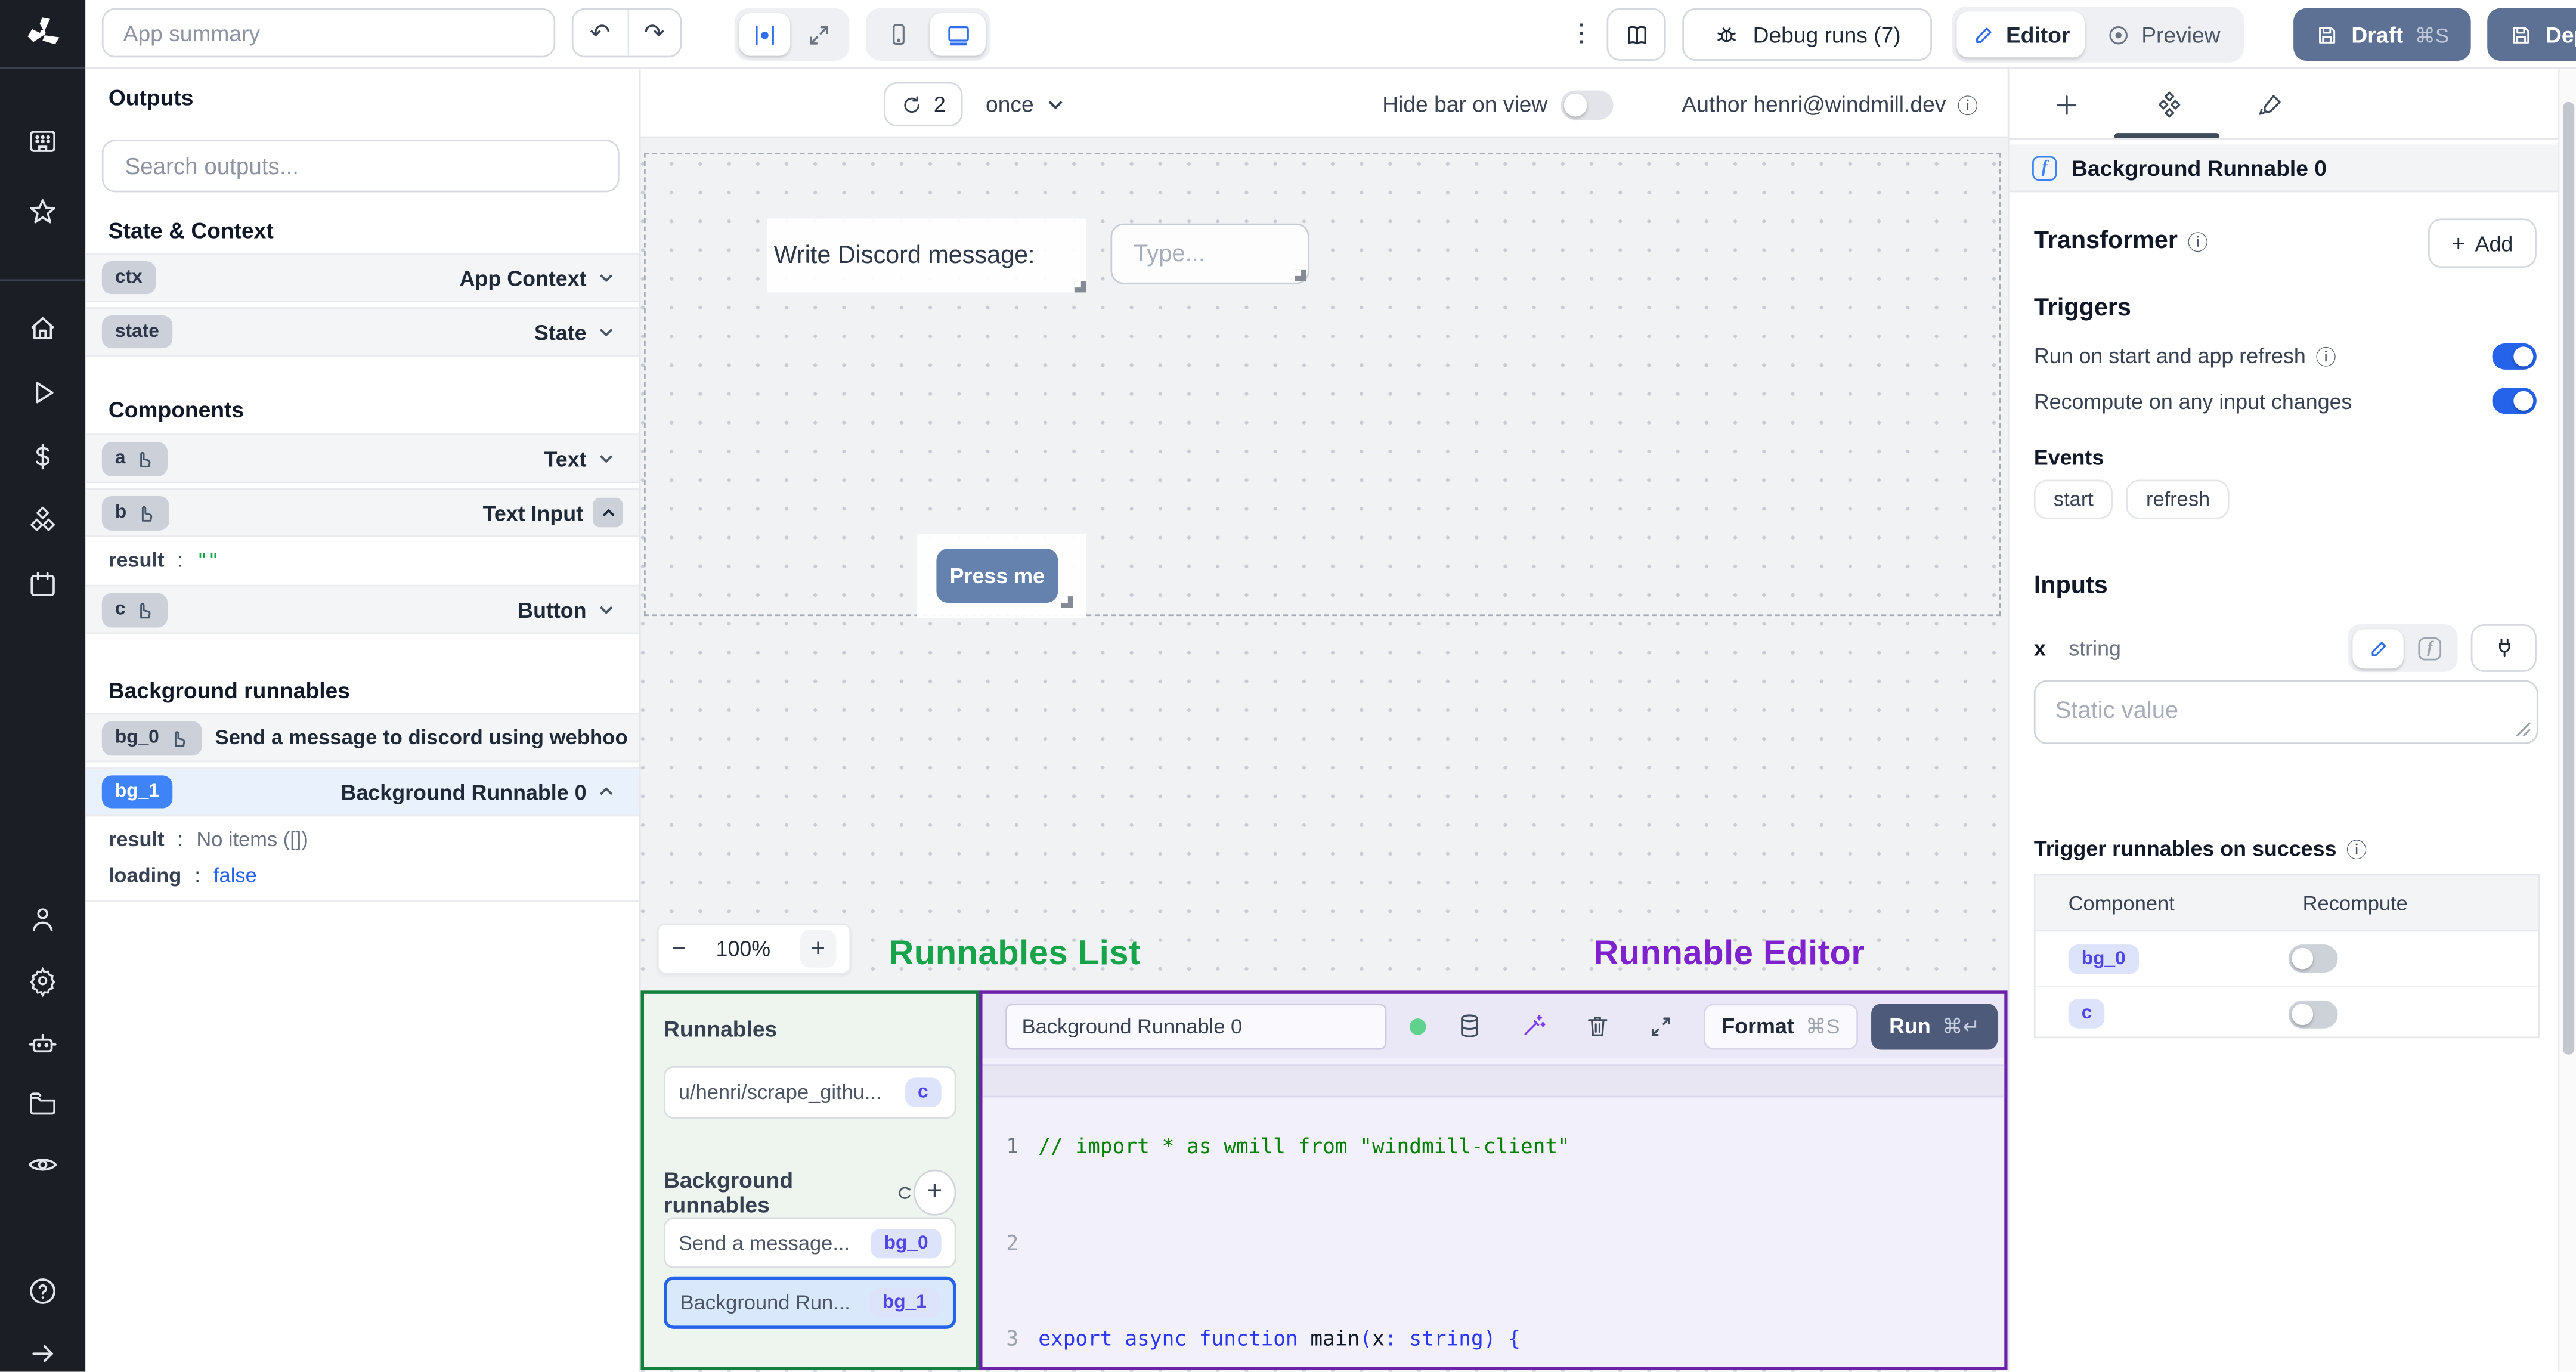 The image size is (2576, 1372). Describe the element at coordinates (2568, 578) in the screenshot. I see `scrollbar-thumb` at that location.